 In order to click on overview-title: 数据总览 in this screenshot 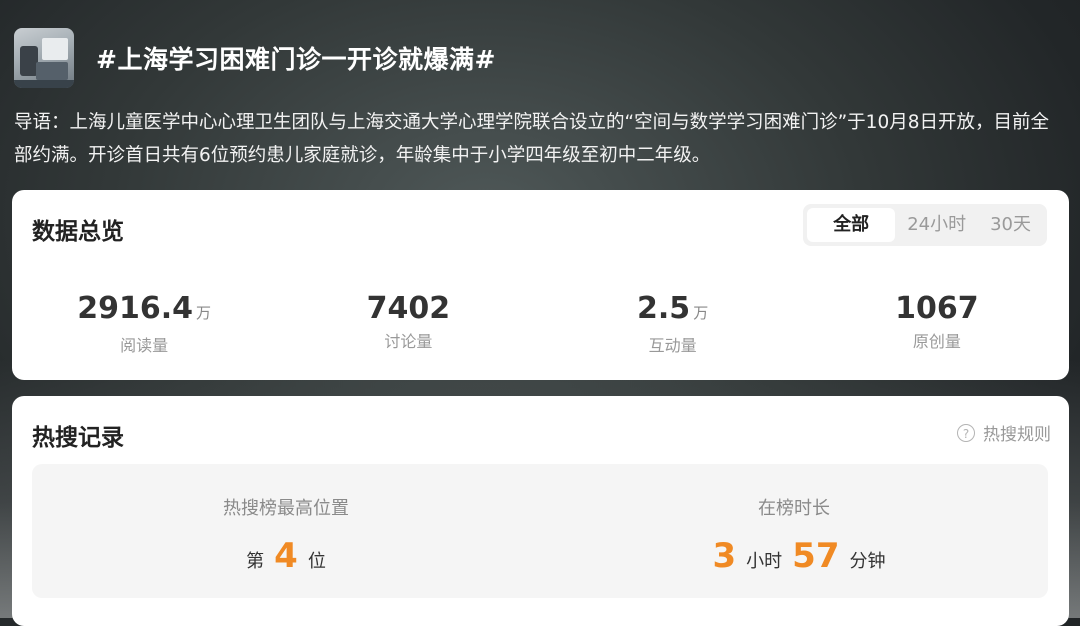, I will do `click(78, 232)`.